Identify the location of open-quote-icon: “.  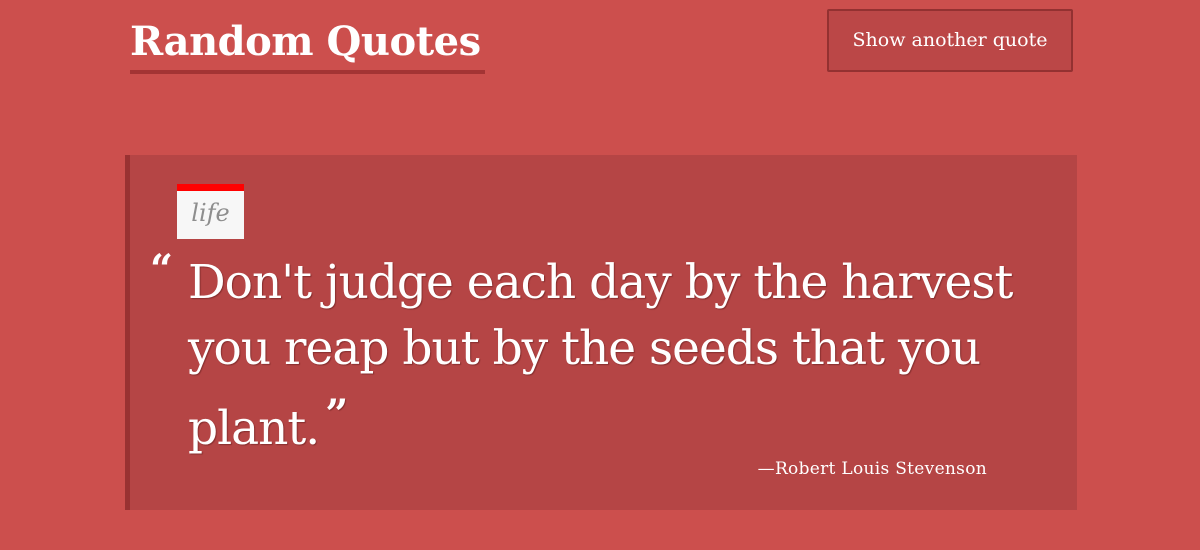
(162, 269).